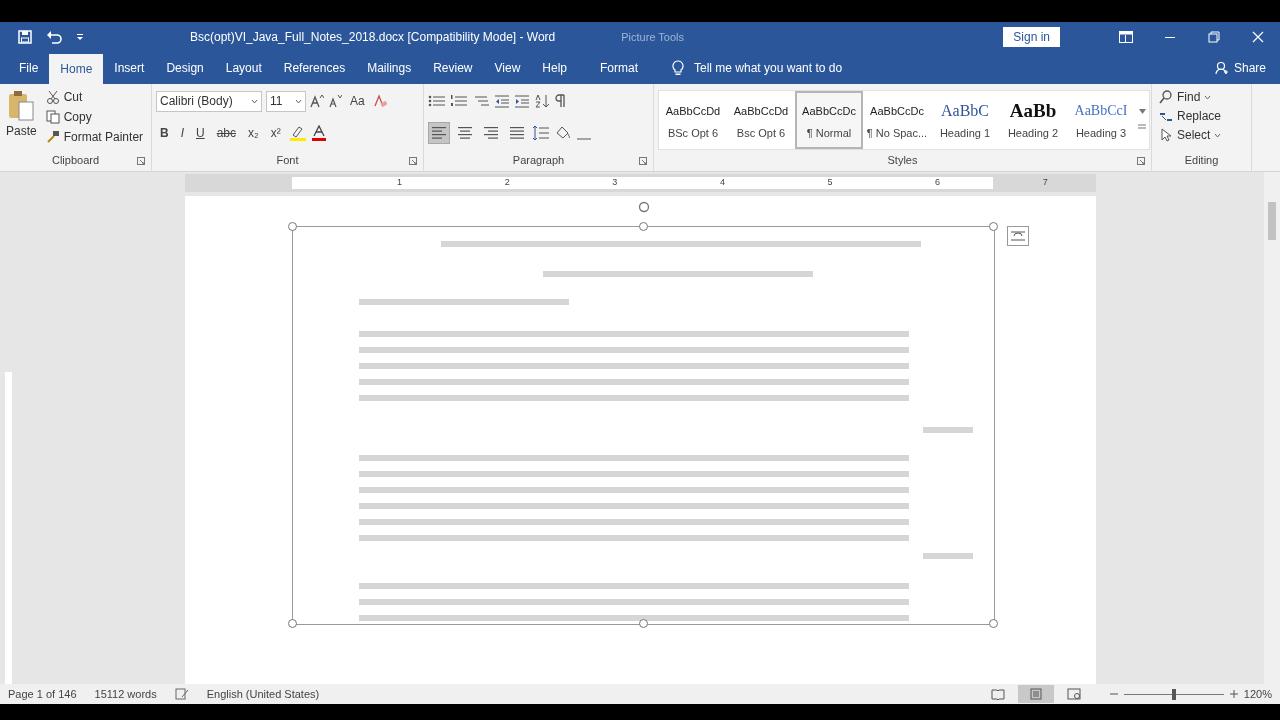 Image resolution: width=1280 pixels, height=720 pixels. I want to click on ribbon-tab: Mailings, so click(389, 68).